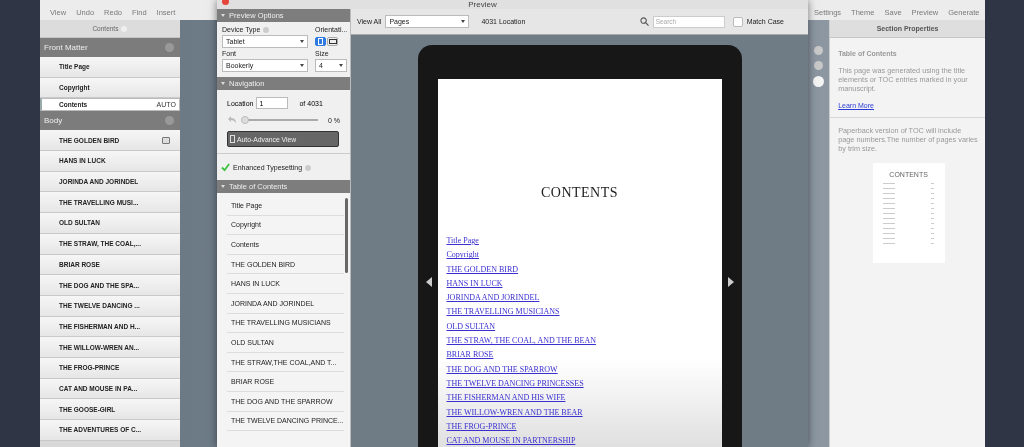 This screenshot has width=1024, height=447. I want to click on page-heading: CONTENTS, so click(579, 193).